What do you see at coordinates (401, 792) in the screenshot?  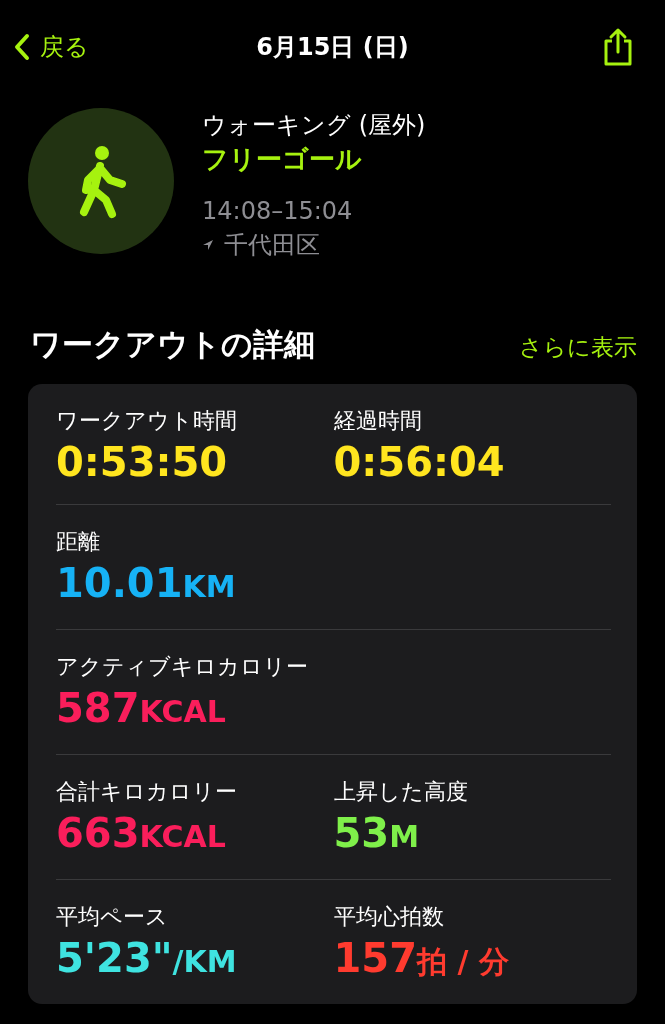 I see `metric-label: 上昇した高度` at bounding box center [401, 792].